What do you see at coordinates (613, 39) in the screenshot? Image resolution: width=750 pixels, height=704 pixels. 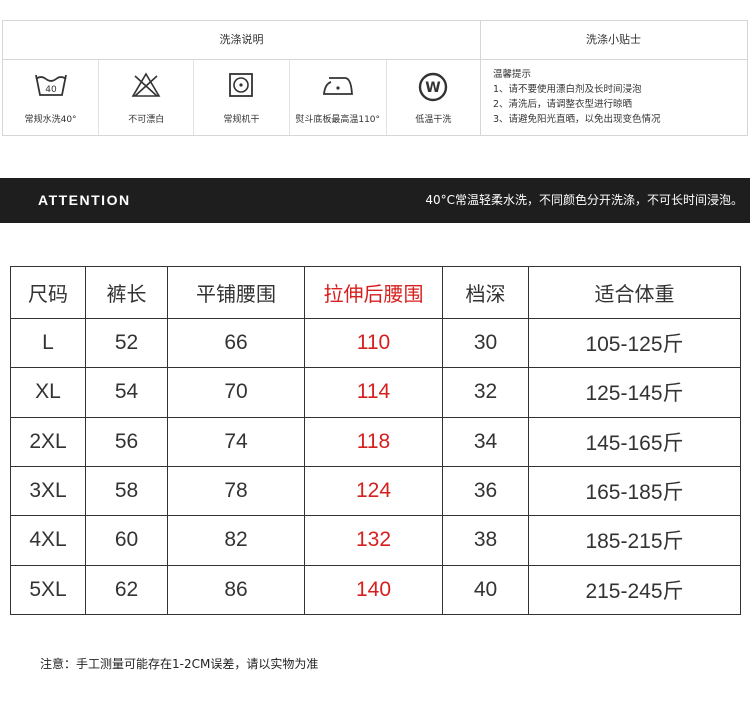 I see `tips-header: 洗涤小贴士` at bounding box center [613, 39].